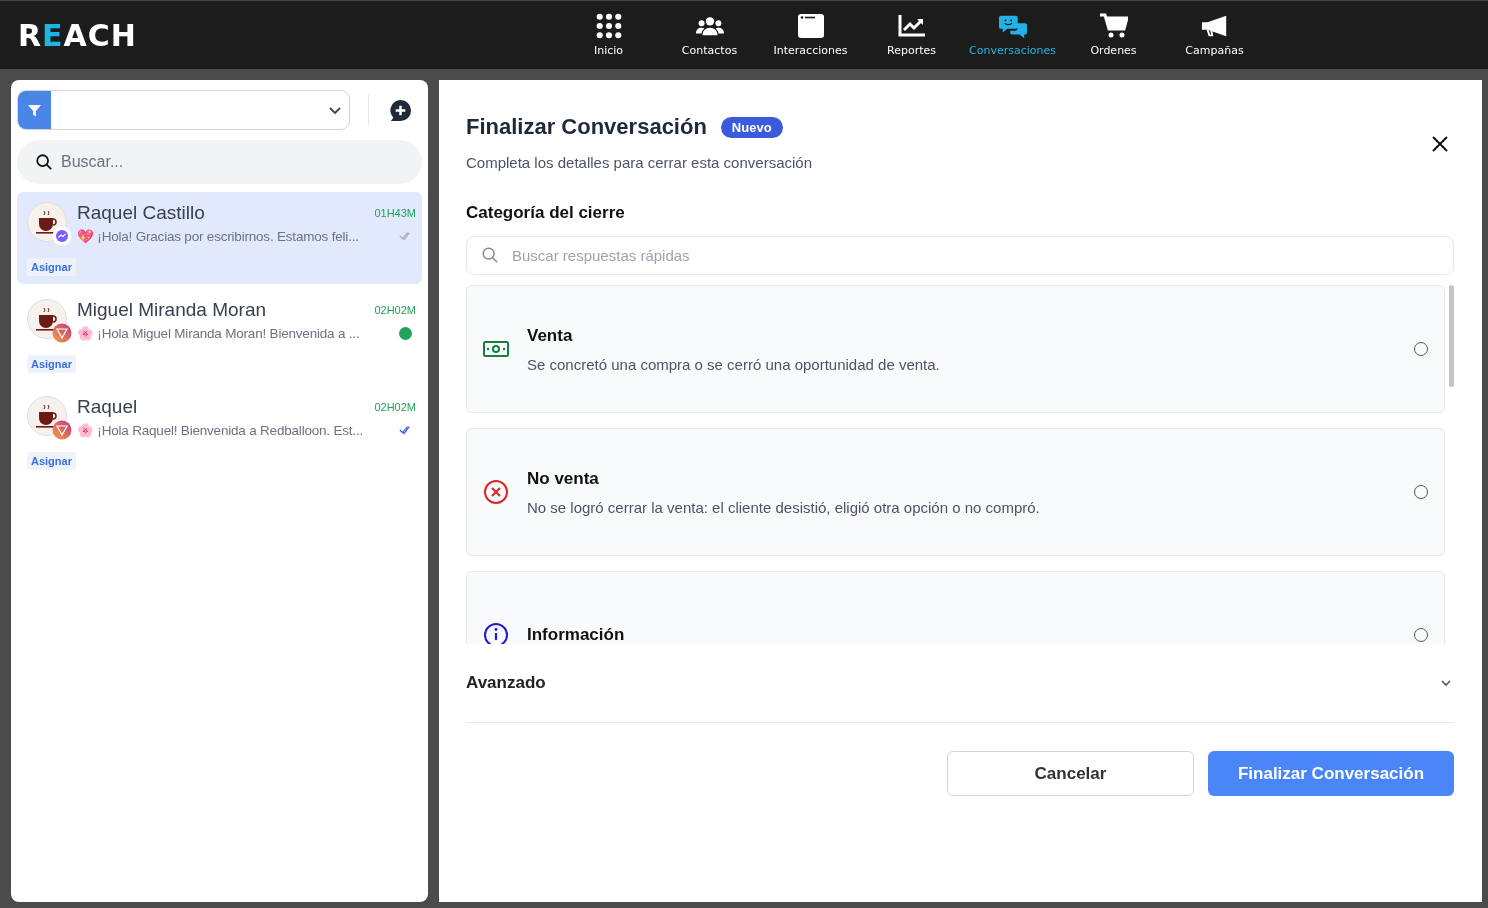 The image size is (1488, 908). What do you see at coordinates (1440, 144) in the screenshot?
I see `close-icon` at bounding box center [1440, 144].